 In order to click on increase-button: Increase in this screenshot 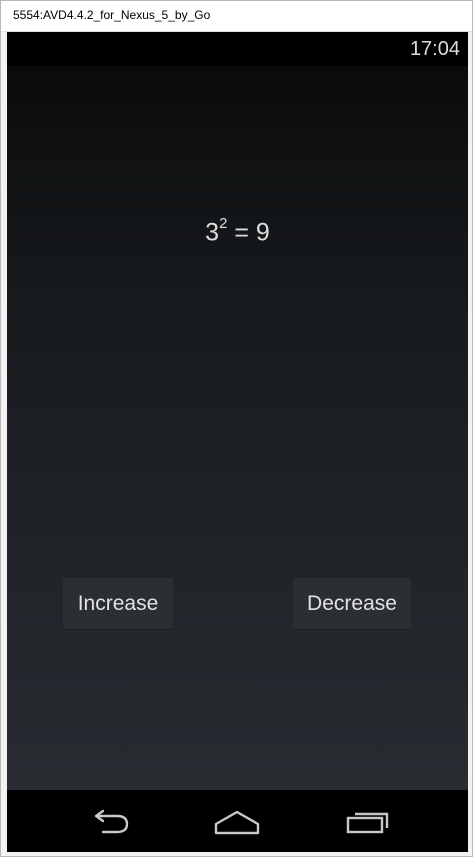, I will do `click(118, 603)`.